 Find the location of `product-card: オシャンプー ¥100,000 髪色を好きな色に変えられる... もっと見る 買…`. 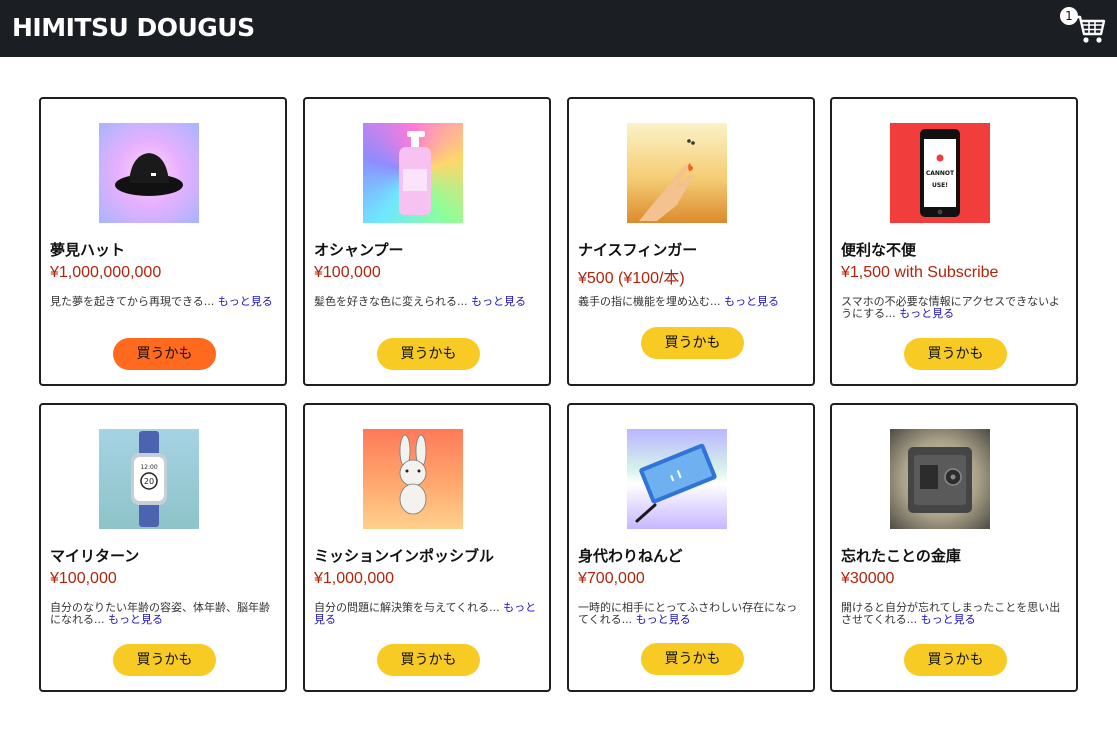

product-card: オシャンプー ¥100,000 髪色を好きな色に変えられる... もっと見る 買… is located at coordinates (427, 241).